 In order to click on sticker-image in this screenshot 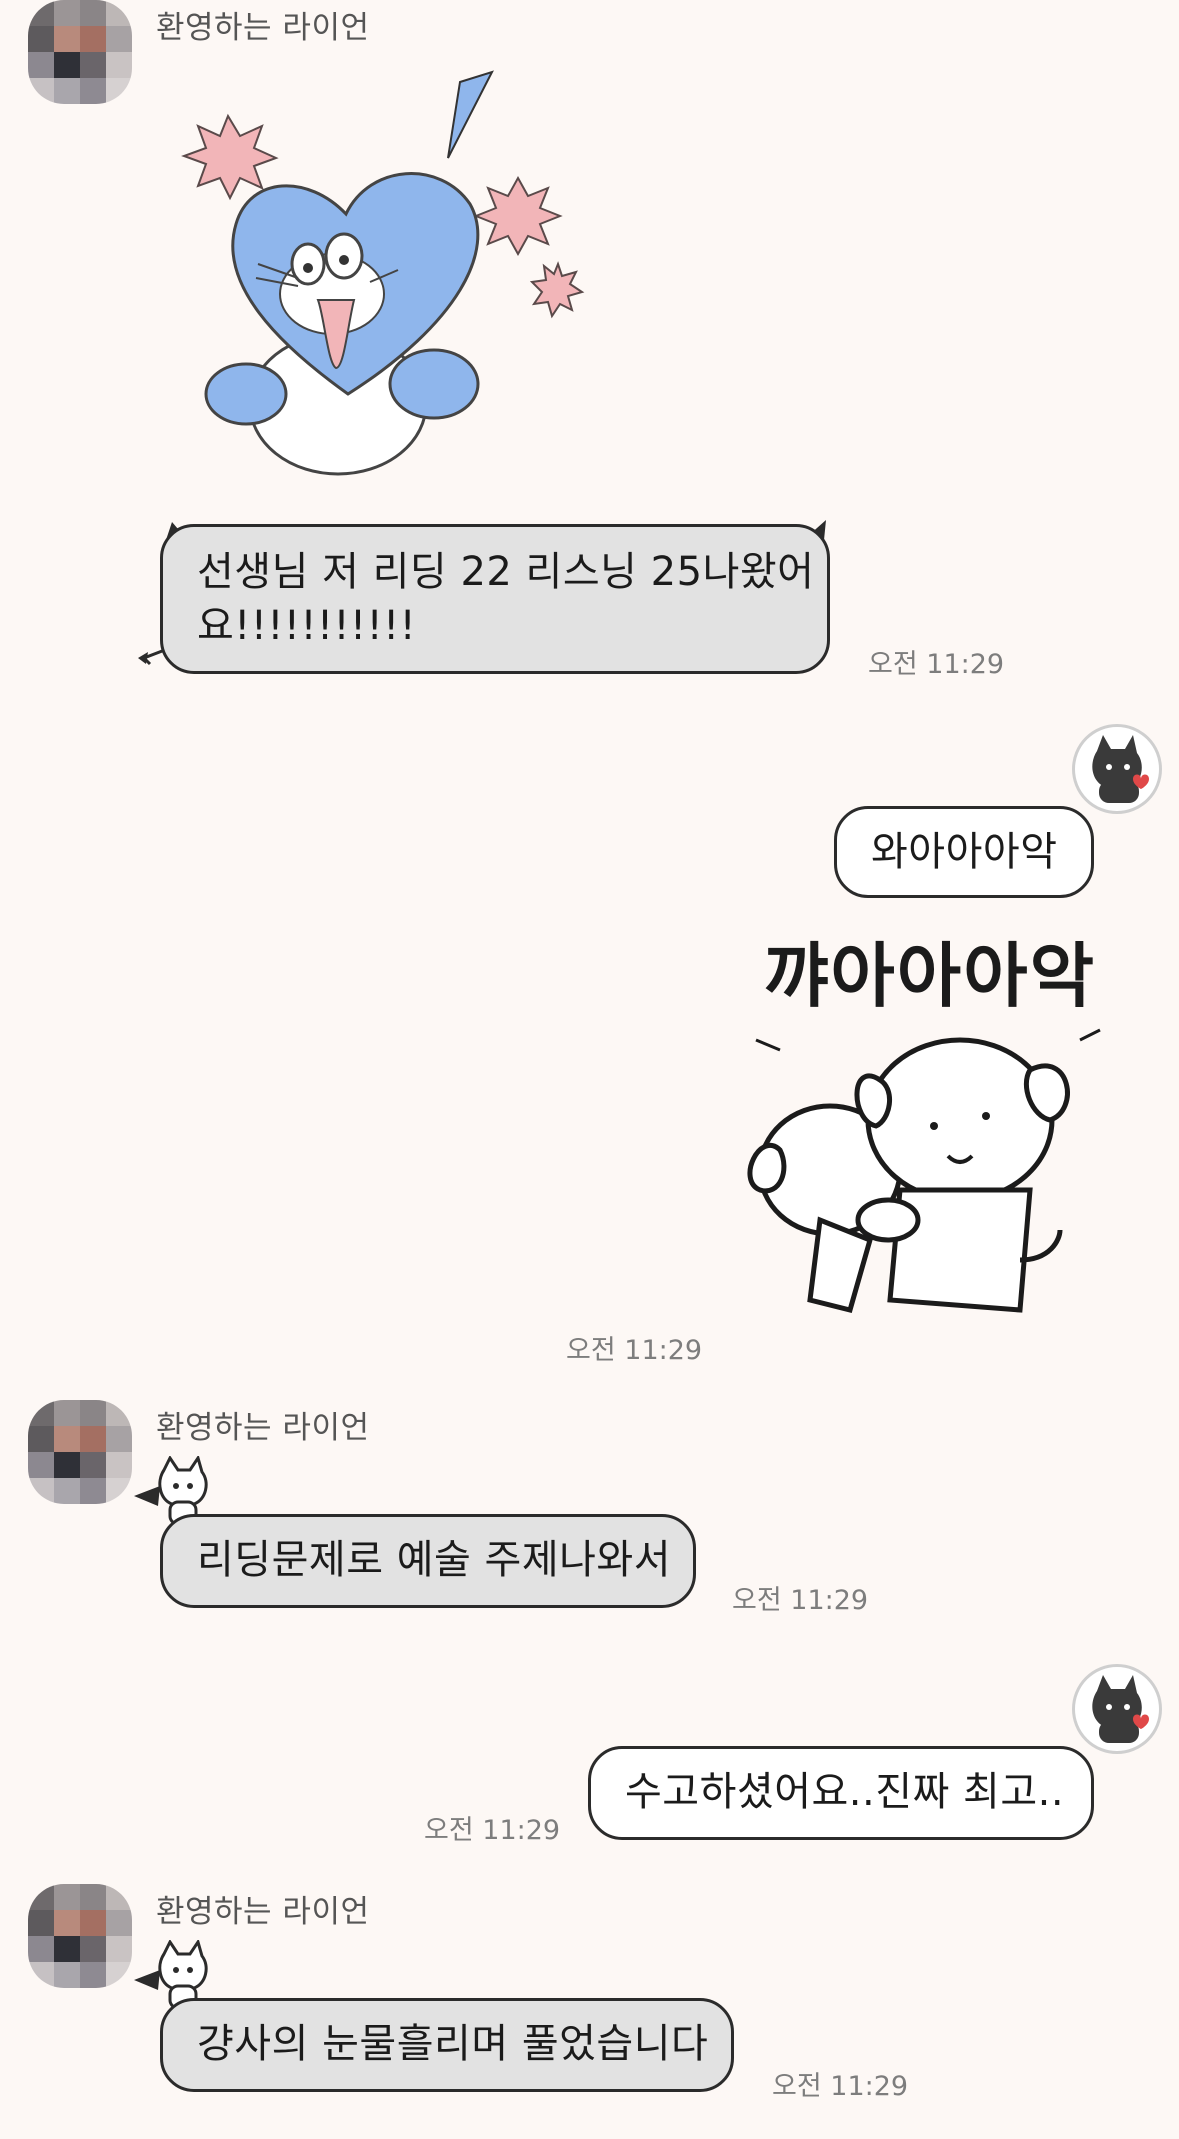, I will do `click(378, 279)`.